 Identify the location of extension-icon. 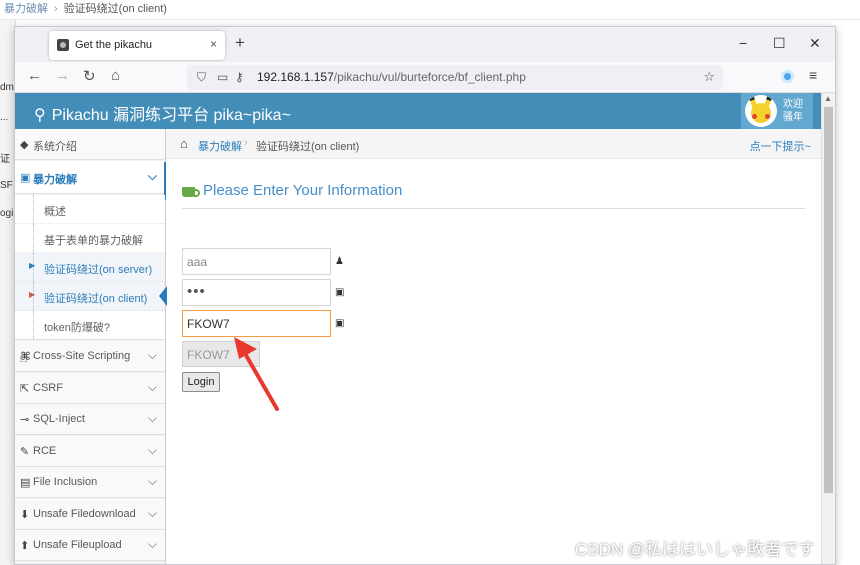
(787, 76).